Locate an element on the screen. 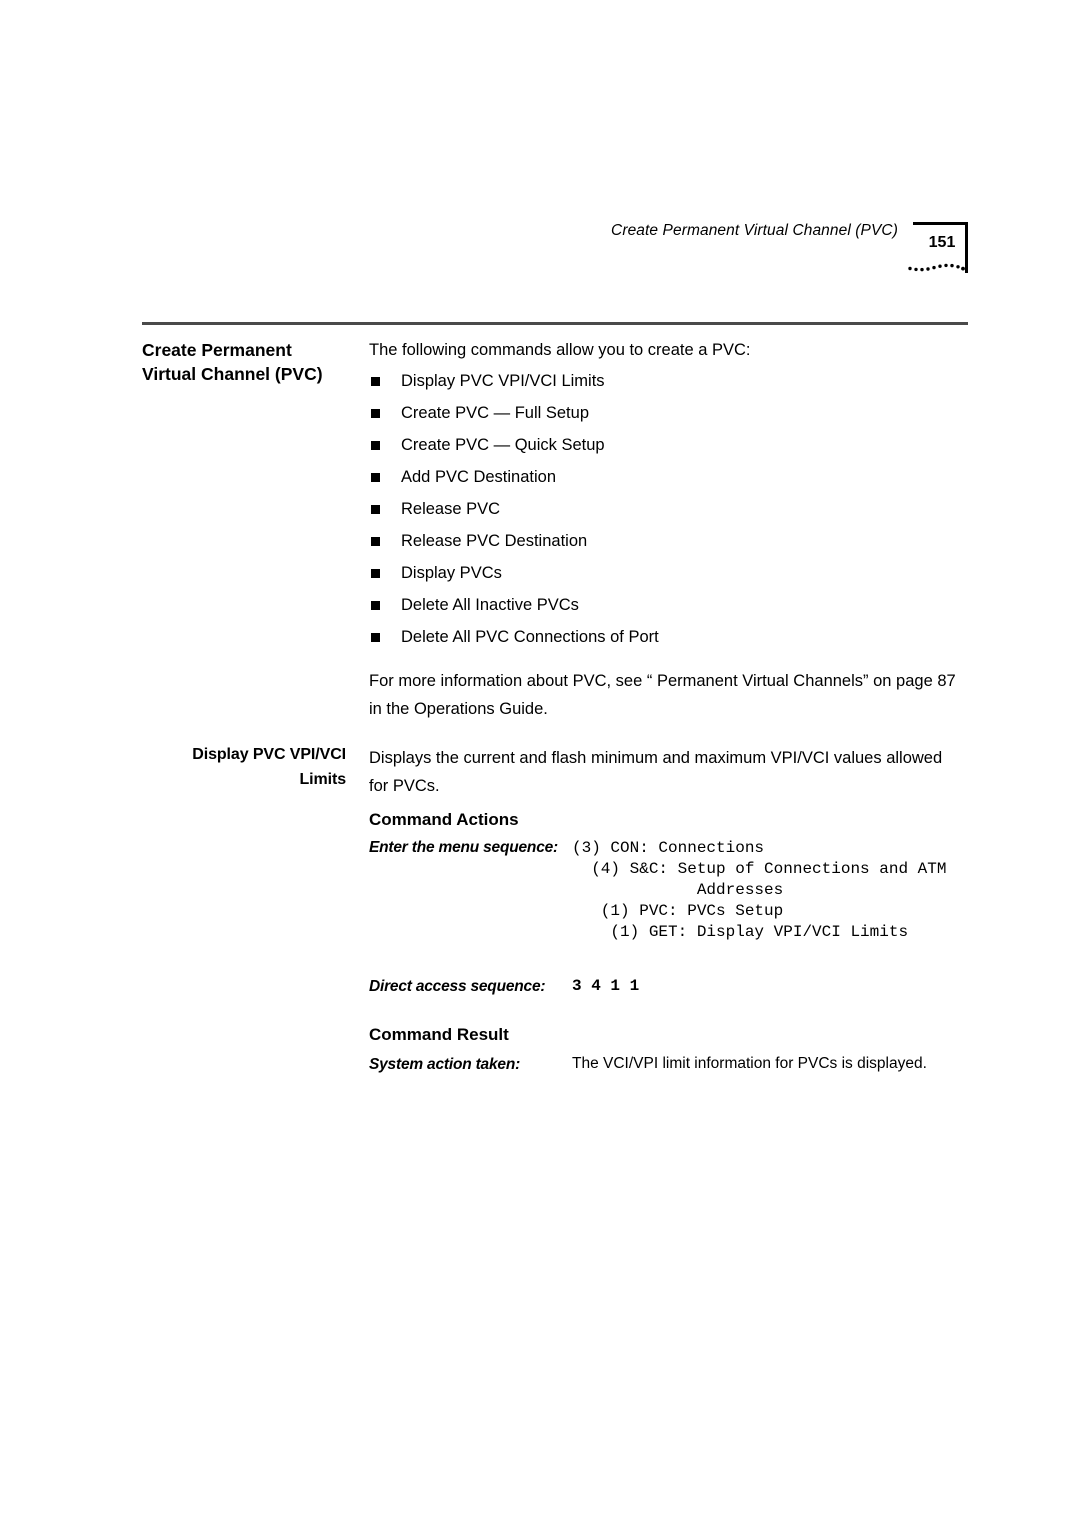 The width and height of the screenshot is (1080, 1528). list-item: Display PVCs is located at coordinates (669, 578).